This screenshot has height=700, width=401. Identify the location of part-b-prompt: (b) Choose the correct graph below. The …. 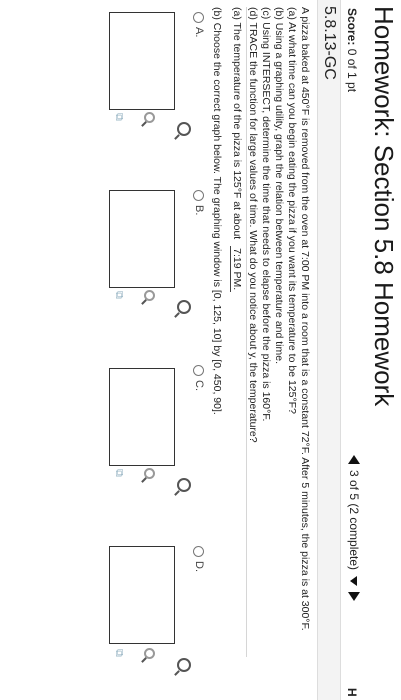
(217, 211).